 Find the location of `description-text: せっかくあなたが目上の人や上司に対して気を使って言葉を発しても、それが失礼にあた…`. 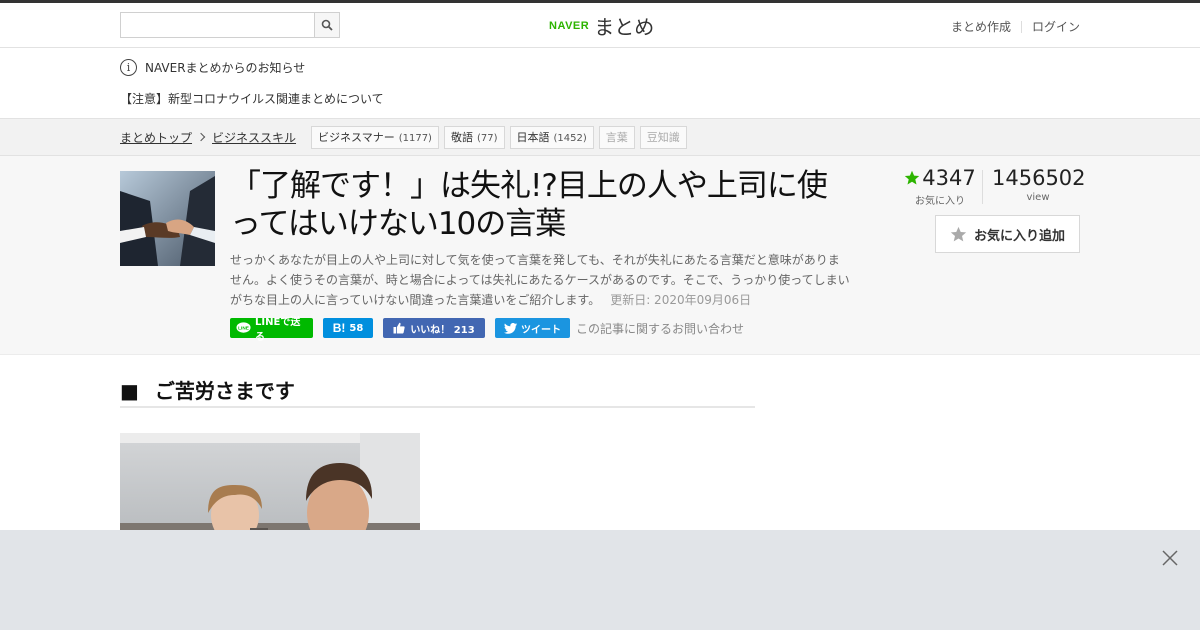

description-text: せっかくあなたが目上の人や上司に対して気を使って言葉を発しても、それが失礼にあた… is located at coordinates (540, 280).